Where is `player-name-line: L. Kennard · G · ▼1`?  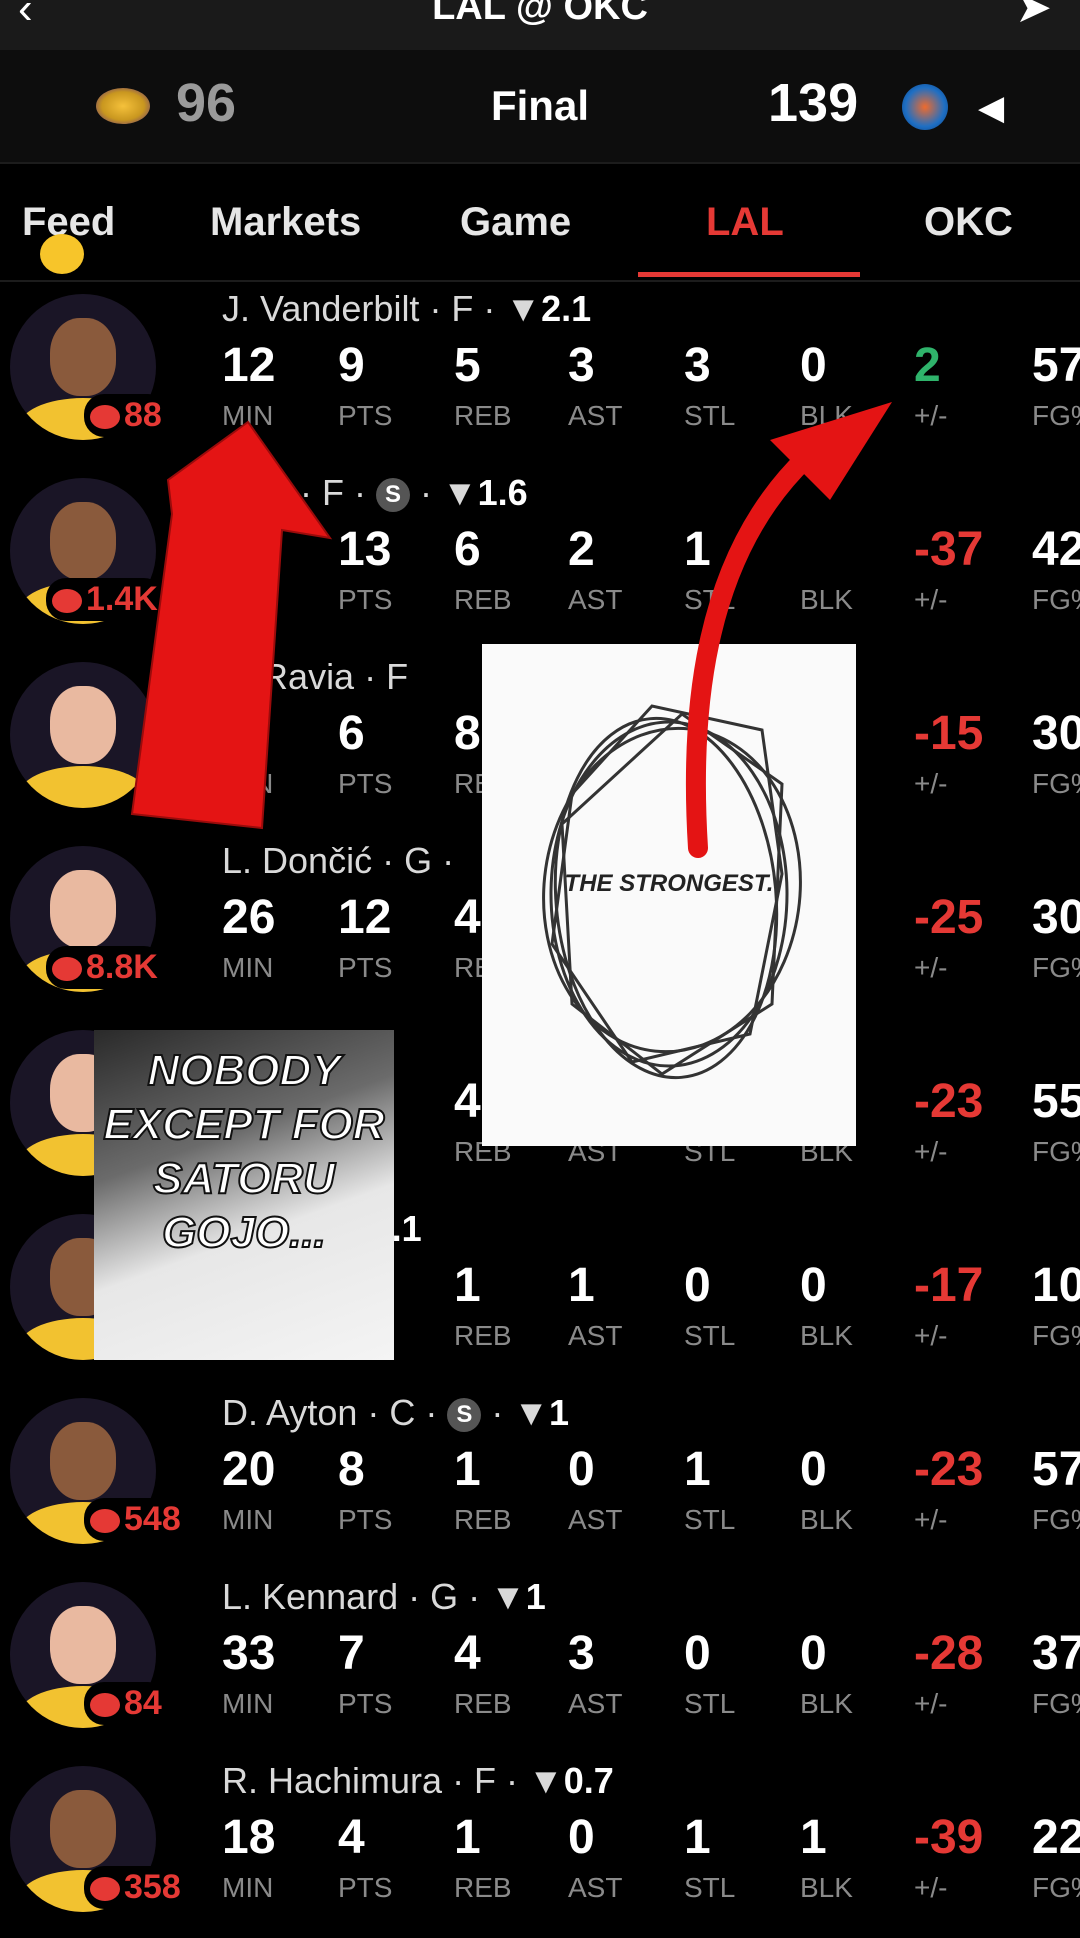 player-name-line: L. Kennard · G · ▼1 is located at coordinates (384, 1597).